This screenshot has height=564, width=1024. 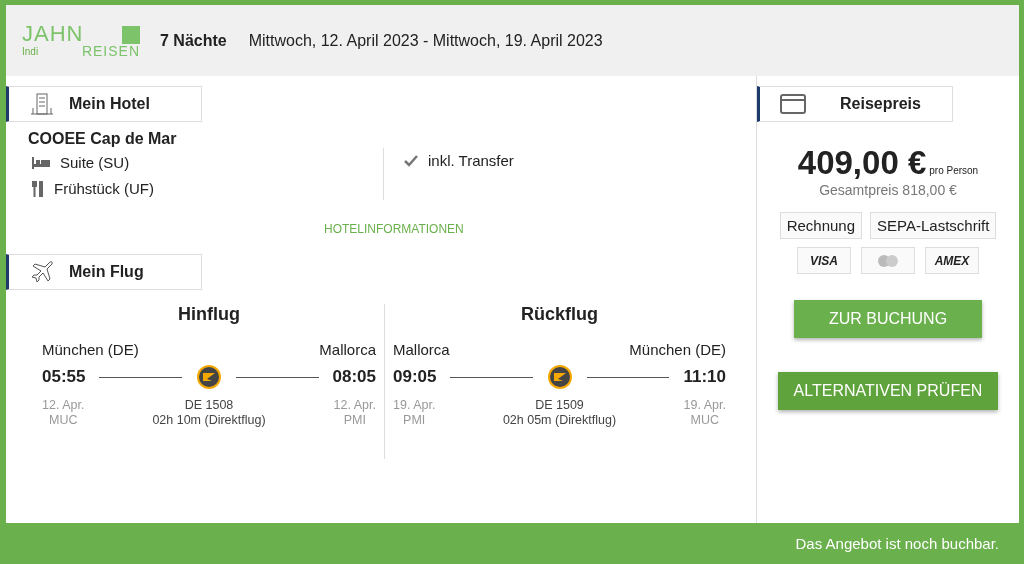 I want to click on departure-city: Mallorca, so click(x=421, y=349).